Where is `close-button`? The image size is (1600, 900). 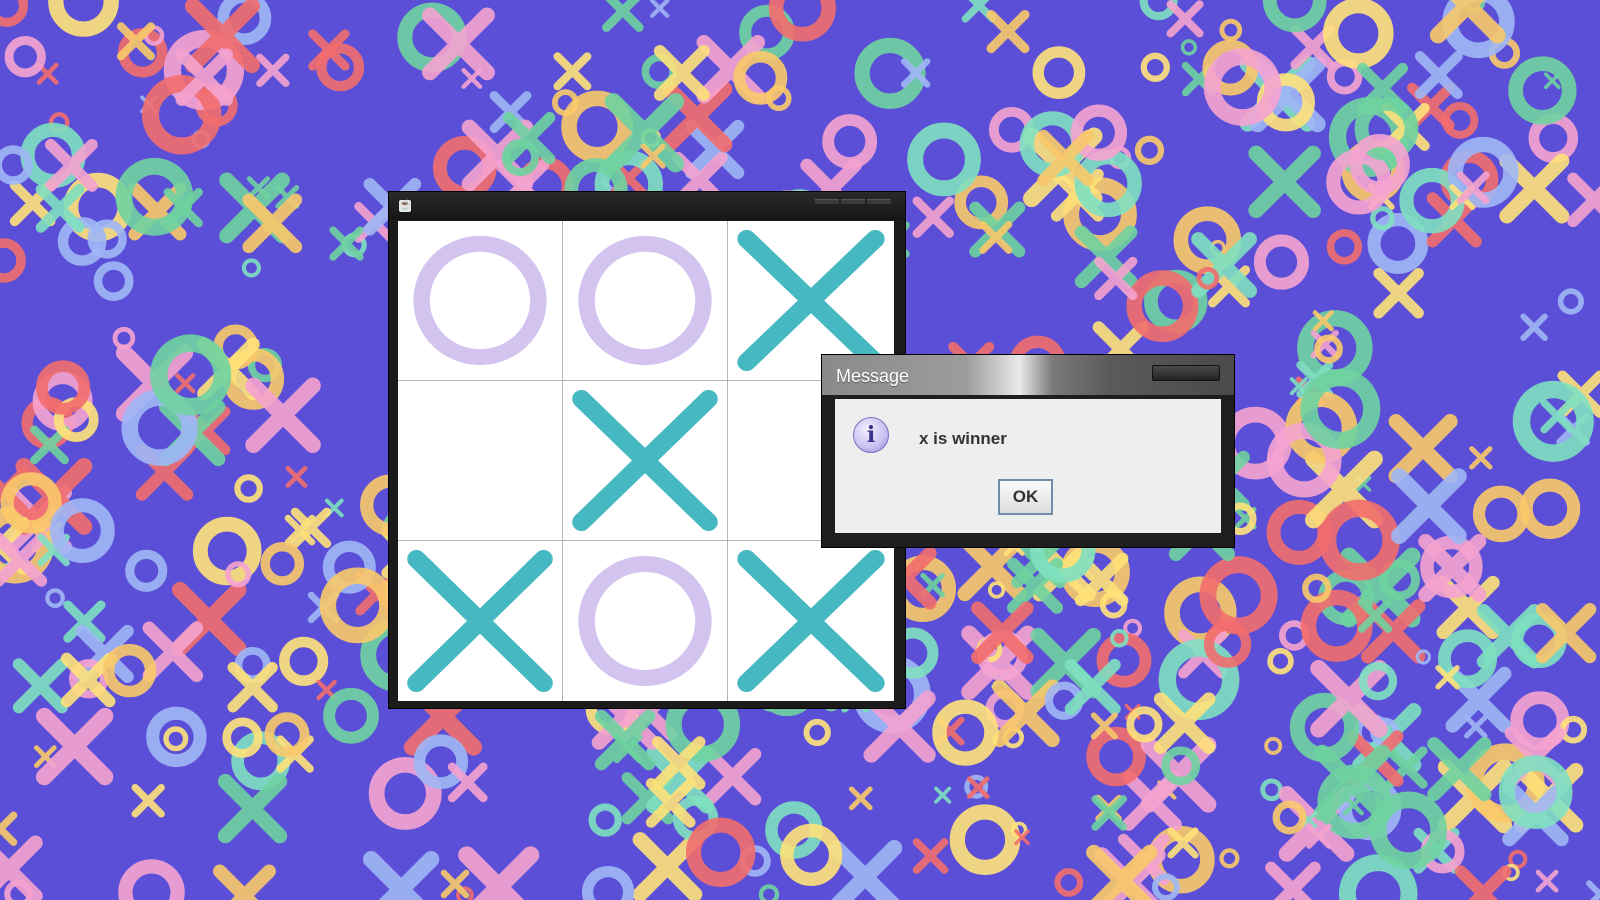
close-button is located at coordinates (879, 201).